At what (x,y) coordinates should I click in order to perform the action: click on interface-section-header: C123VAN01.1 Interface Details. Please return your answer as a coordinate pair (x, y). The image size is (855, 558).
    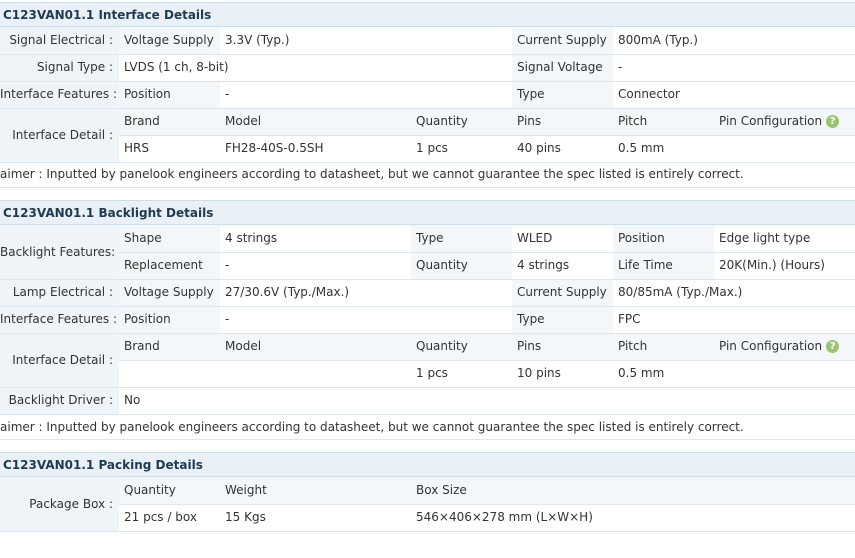
    Looking at the image, I should click on (427, 14).